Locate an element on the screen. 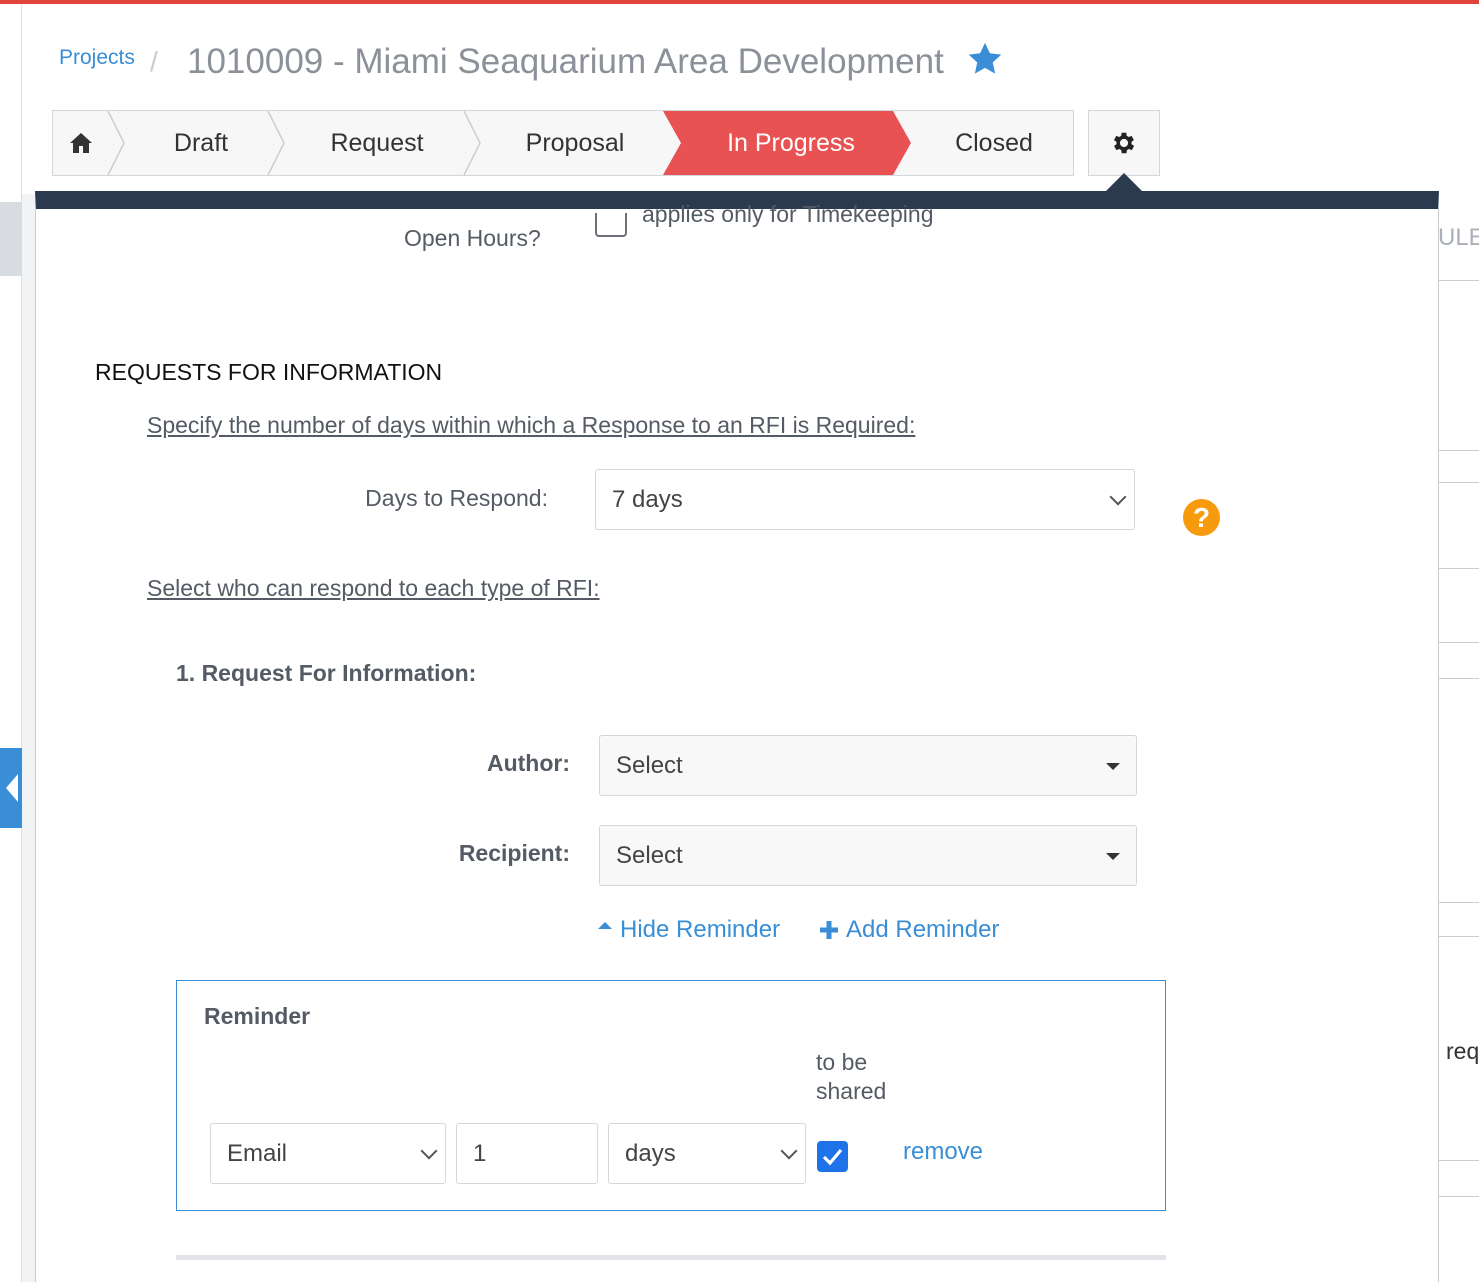  author-select: Select is located at coordinates (868, 765).